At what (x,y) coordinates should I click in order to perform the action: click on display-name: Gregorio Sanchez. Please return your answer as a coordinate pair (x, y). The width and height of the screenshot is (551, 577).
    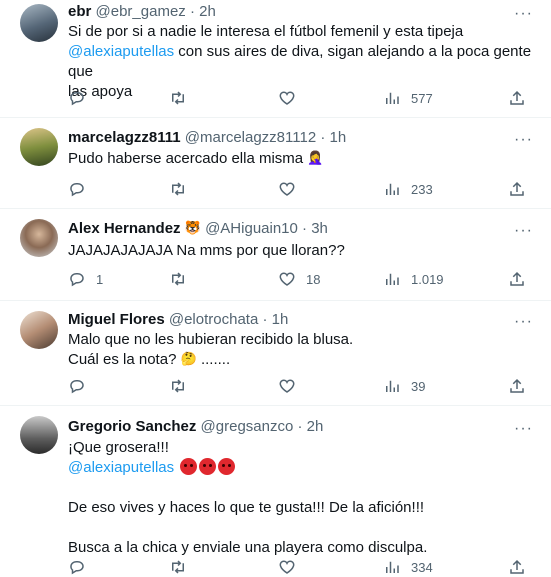
    Looking at the image, I should click on (132, 426).